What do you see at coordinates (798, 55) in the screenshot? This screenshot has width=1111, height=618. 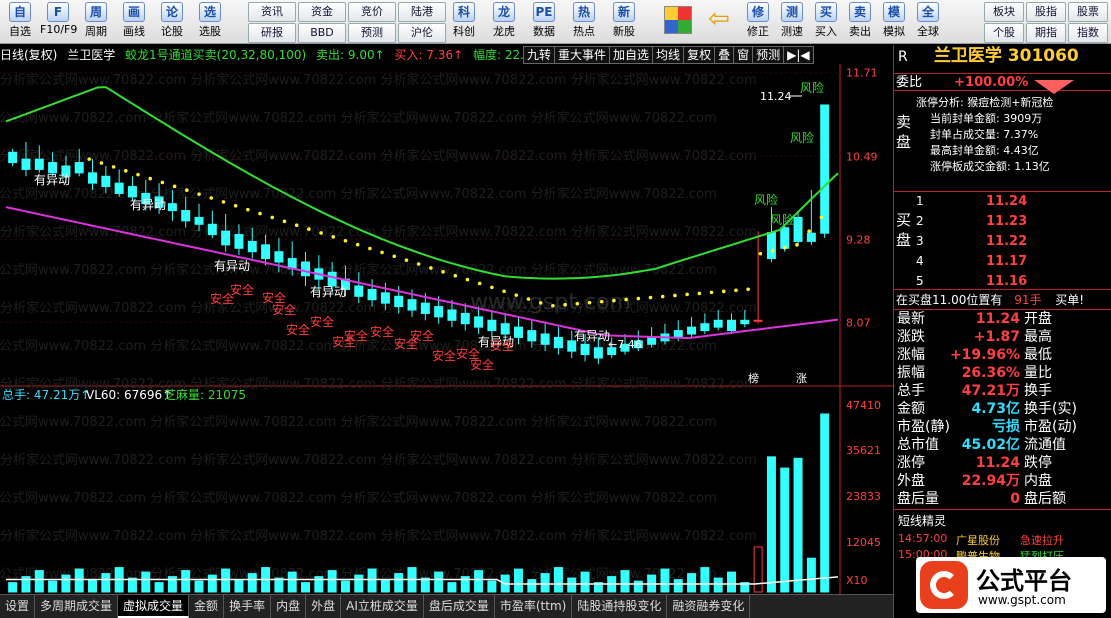 I see `chart-button-8: ▶|◀` at bounding box center [798, 55].